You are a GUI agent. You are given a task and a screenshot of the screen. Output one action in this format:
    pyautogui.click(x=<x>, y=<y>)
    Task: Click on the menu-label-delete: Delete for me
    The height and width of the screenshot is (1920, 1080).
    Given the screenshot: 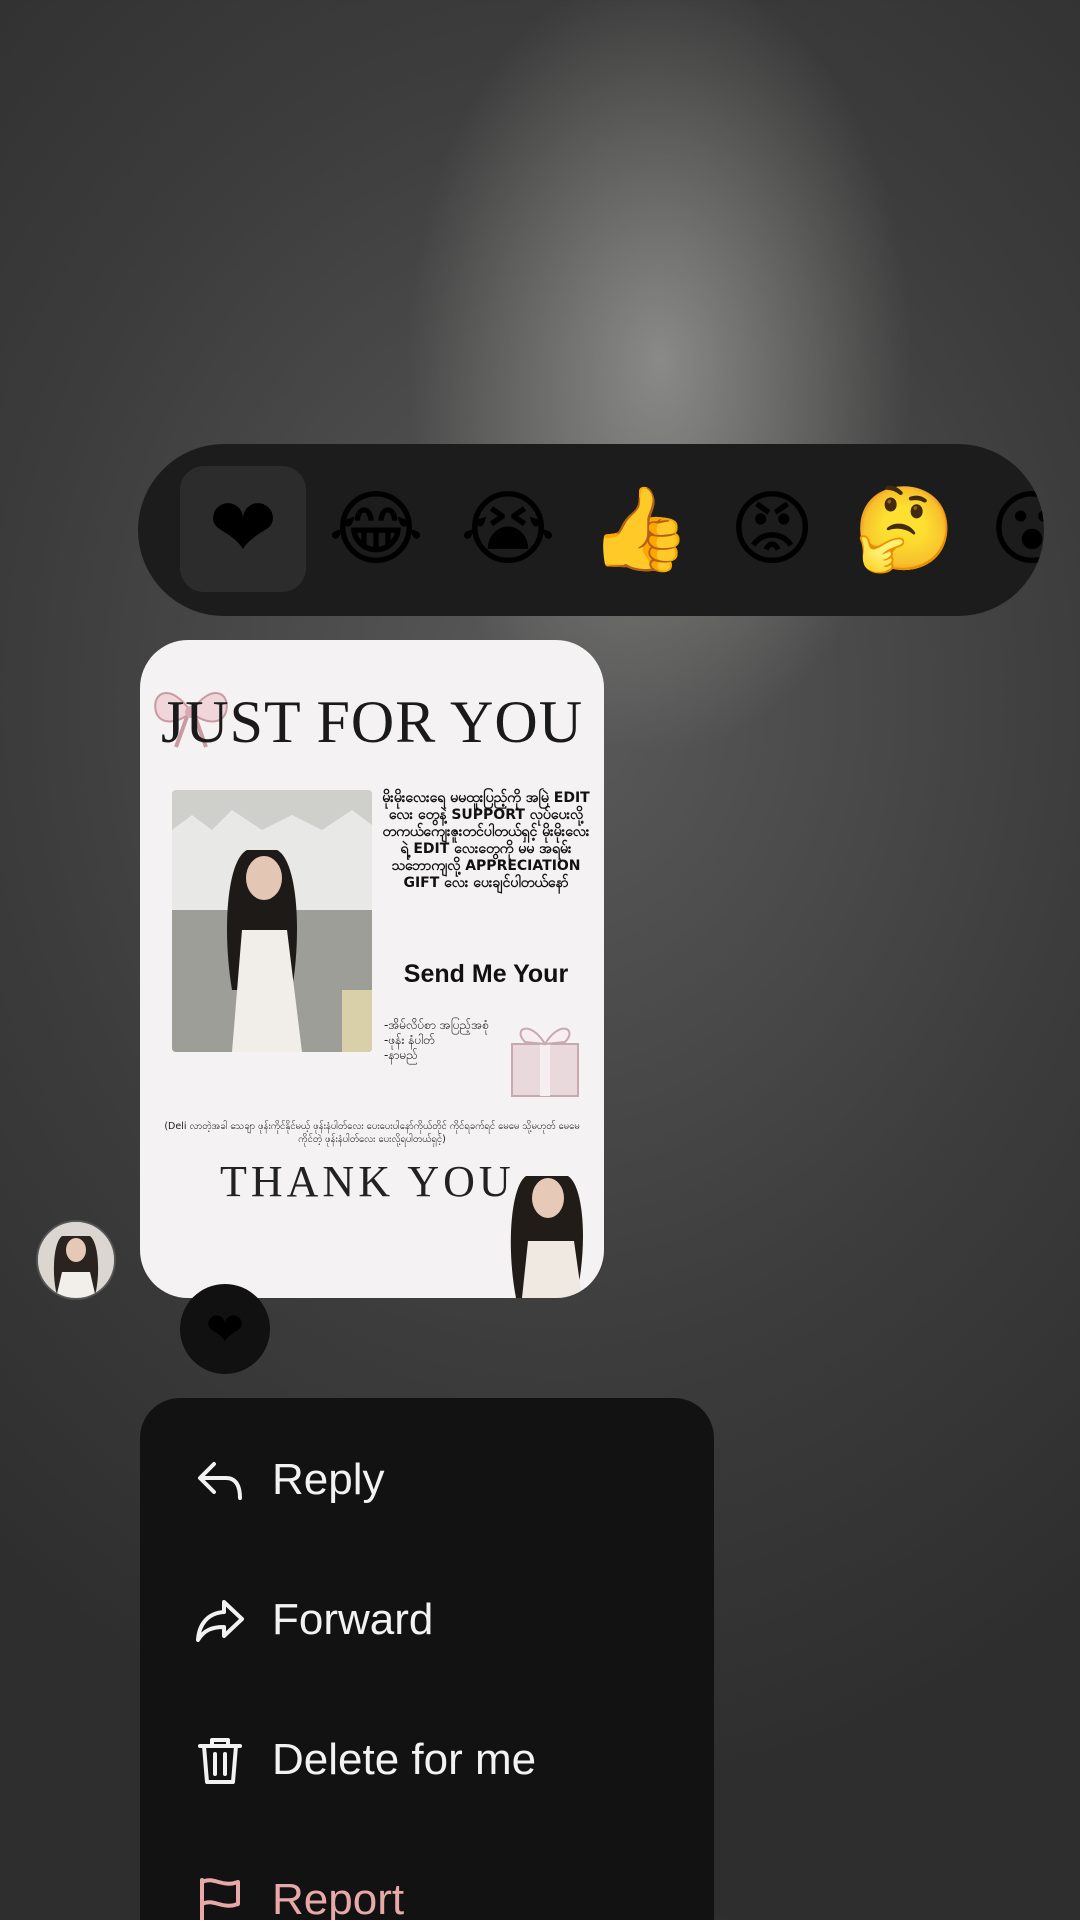 What is the action you would take?
    pyautogui.click(x=404, y=1759)
    